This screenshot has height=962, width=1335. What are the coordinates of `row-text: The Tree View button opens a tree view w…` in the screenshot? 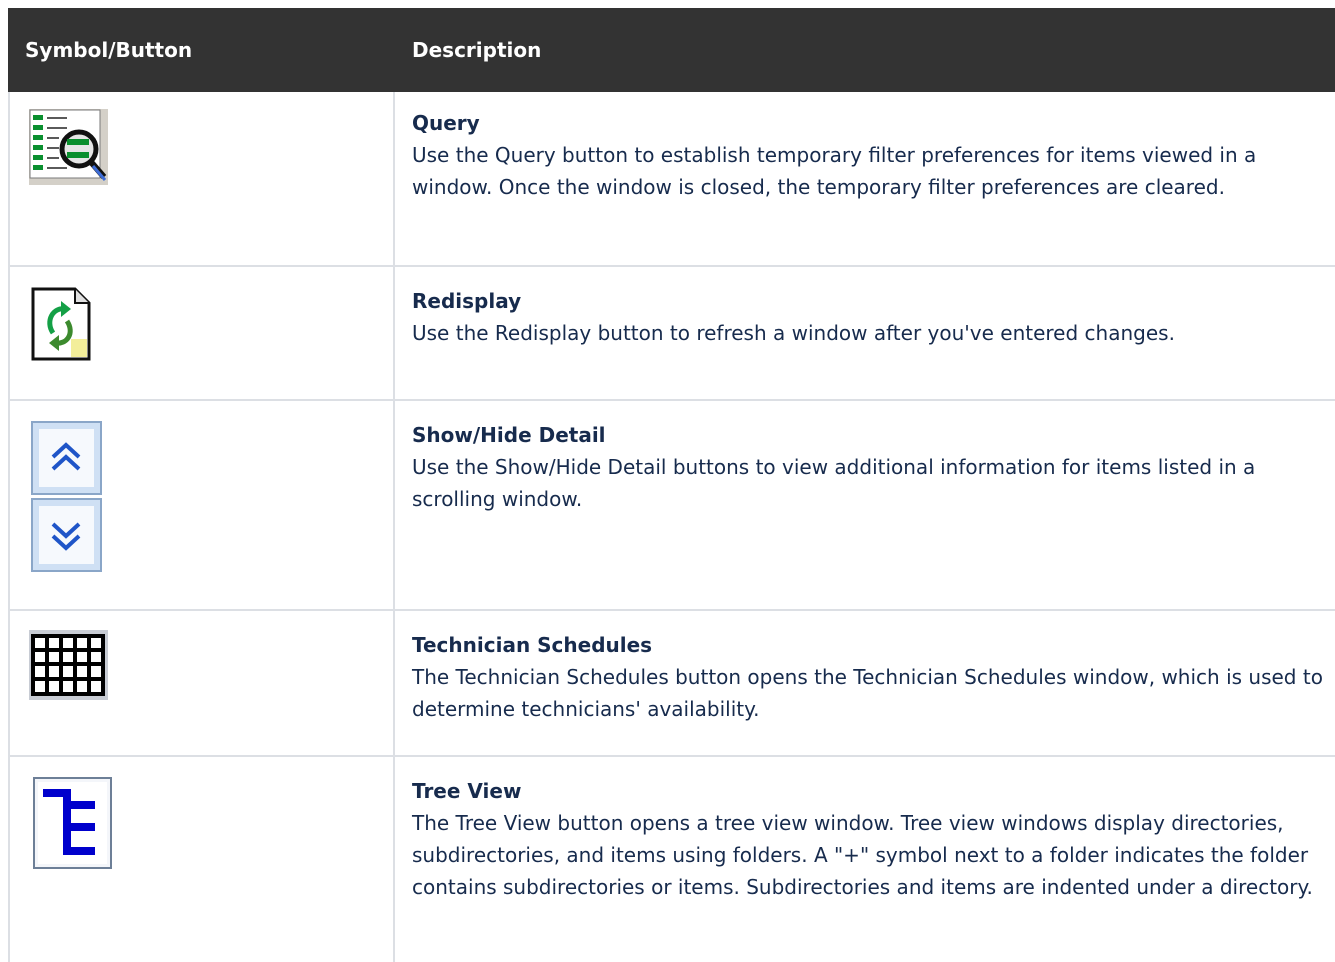 It's located at (862, 855).